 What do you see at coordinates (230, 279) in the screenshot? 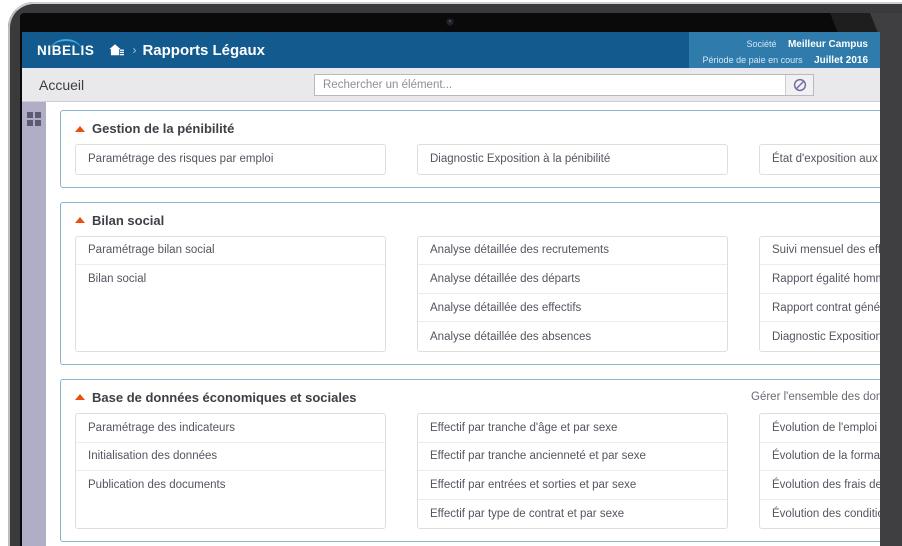
I see `report-item: Bilan social` at bounding box center [230, 279].